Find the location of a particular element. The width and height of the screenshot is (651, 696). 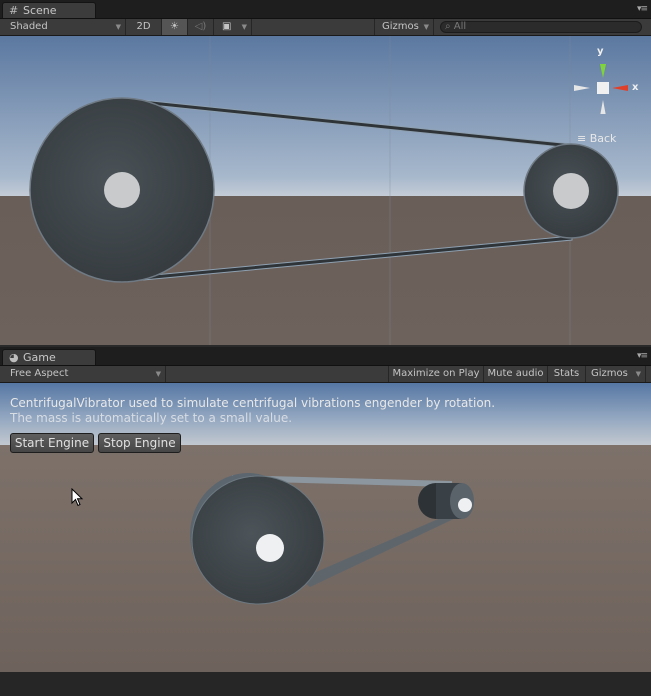

orientation-gizmo: y x ≡ Back is located at coordinates (606, 94).